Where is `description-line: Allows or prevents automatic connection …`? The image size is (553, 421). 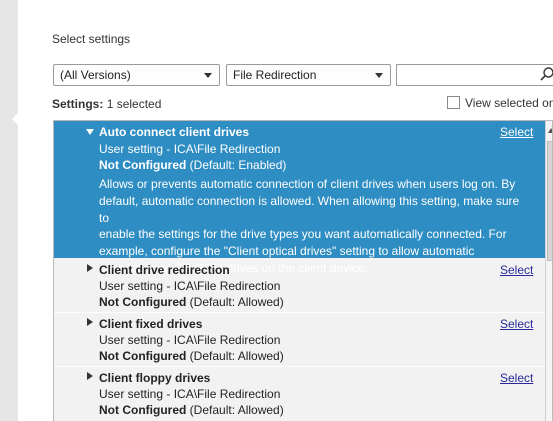 description-line: Allows or prevents automatic connection … is located at coordinates (307, 184).